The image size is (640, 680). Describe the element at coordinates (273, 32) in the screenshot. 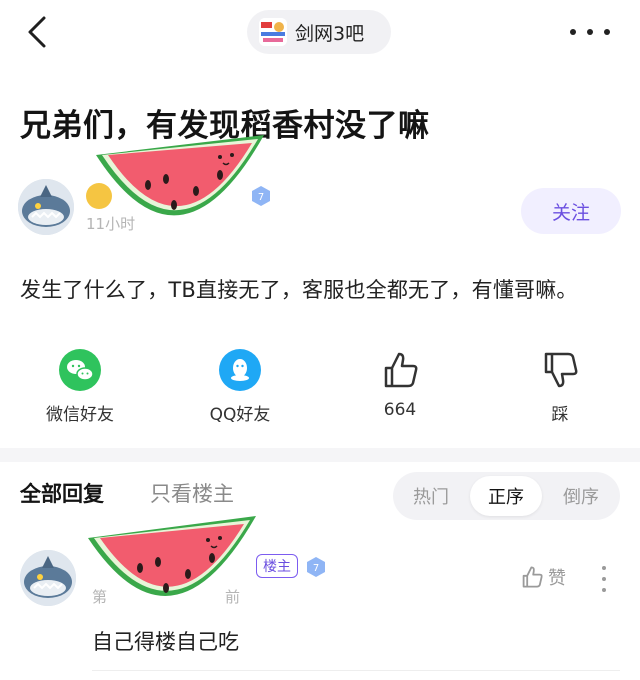

I see `forum-logo-icon` at that location.